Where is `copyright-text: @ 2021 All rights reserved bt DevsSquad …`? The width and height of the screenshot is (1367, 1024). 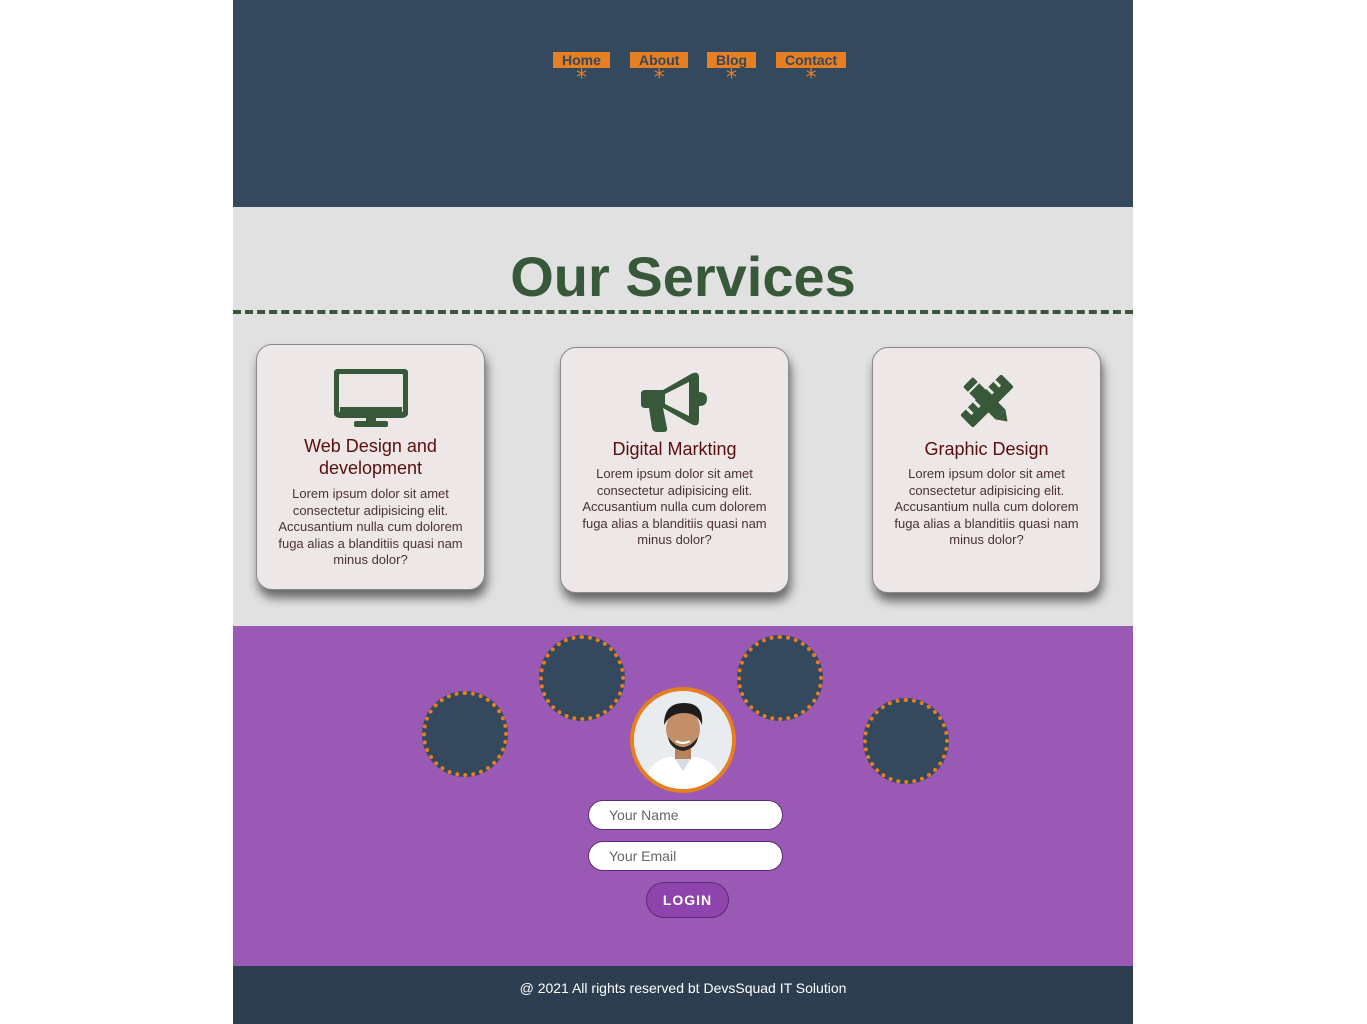 copyright-text: @ 2021 All rights reserved bt DevsSquad … is located at coordinates (683, 988).